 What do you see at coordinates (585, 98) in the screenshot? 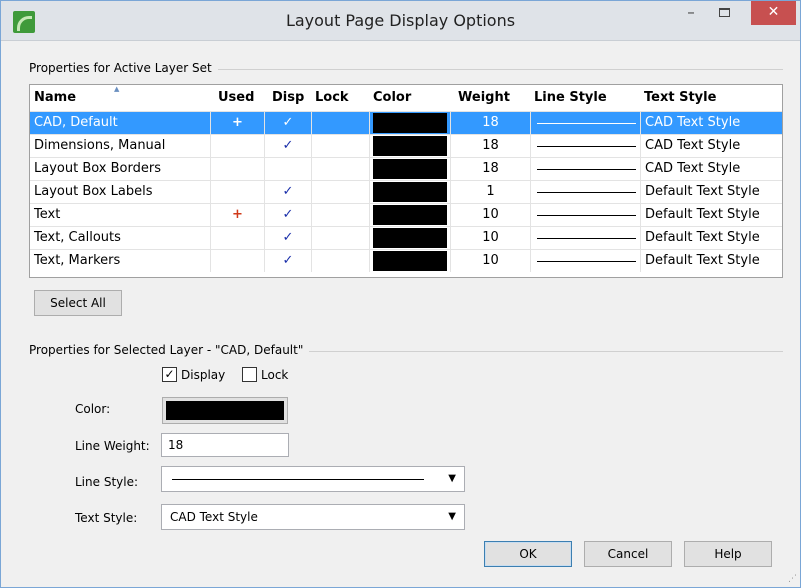
I see `column-header-line-style: Line Style` at bounding box center [585, 98].